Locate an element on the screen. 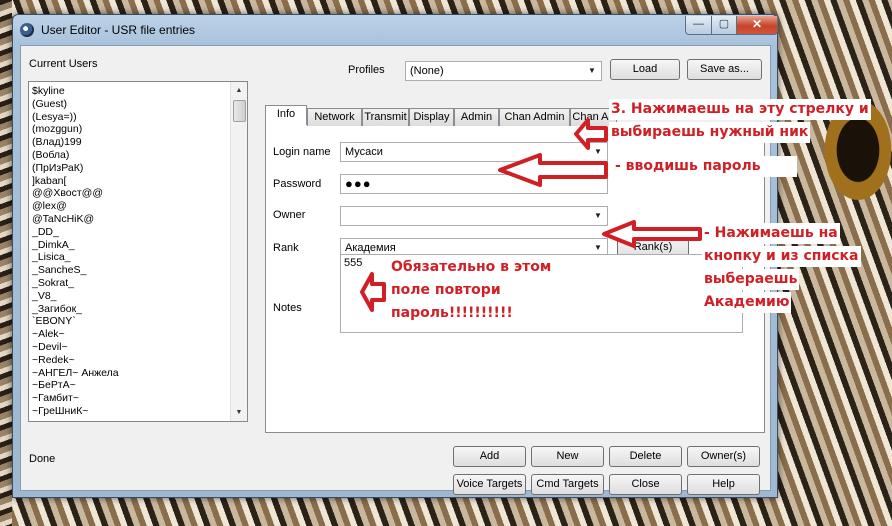 Image resolution: width=892 pixels, height=526 pixels. owner-combo: ▼ is located at coordinates (474, 216).